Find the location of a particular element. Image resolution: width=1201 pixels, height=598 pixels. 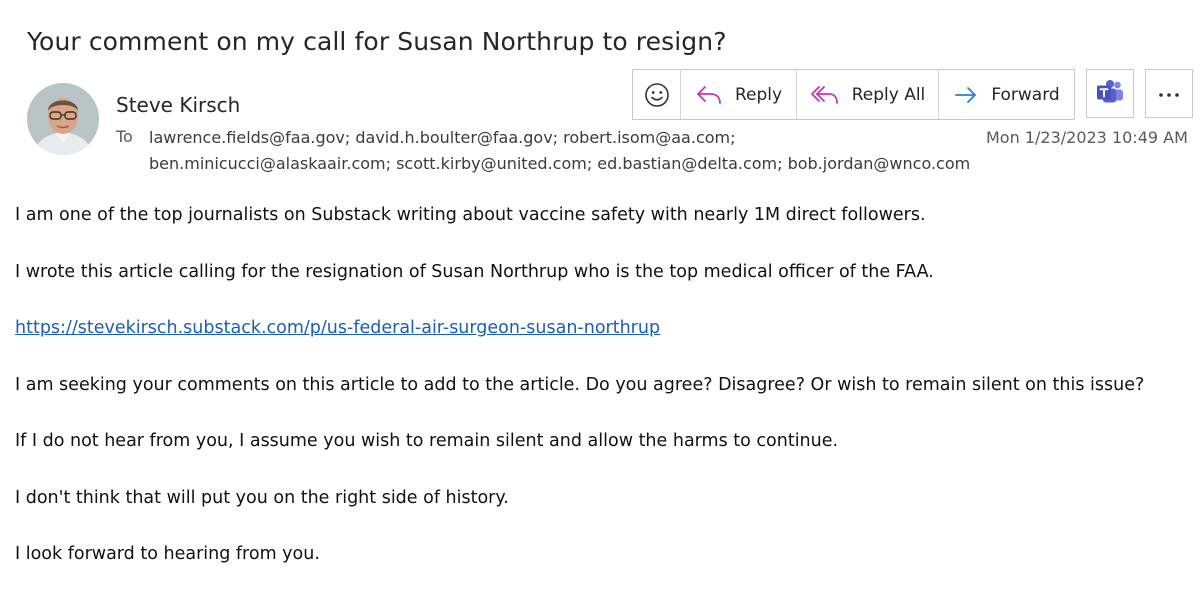

body-paragraph-6: I look forward to hearing from you. is located at coordinates (167, 554).